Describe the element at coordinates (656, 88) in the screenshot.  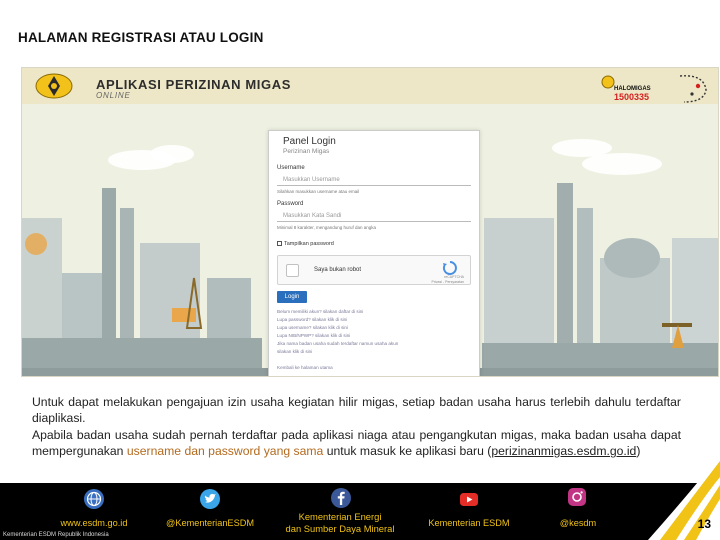
I see `halomigas-badge: HALOMIGAS 1500335` at that location.